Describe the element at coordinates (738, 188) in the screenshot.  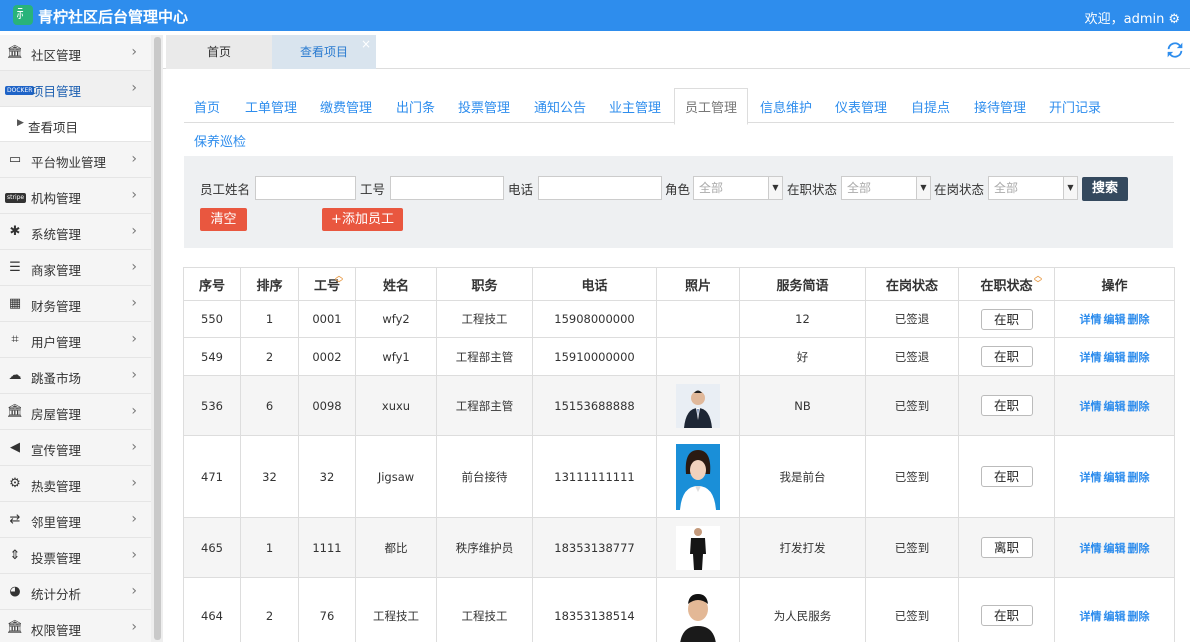
I see `role-select: 全部 ▼` at that location.